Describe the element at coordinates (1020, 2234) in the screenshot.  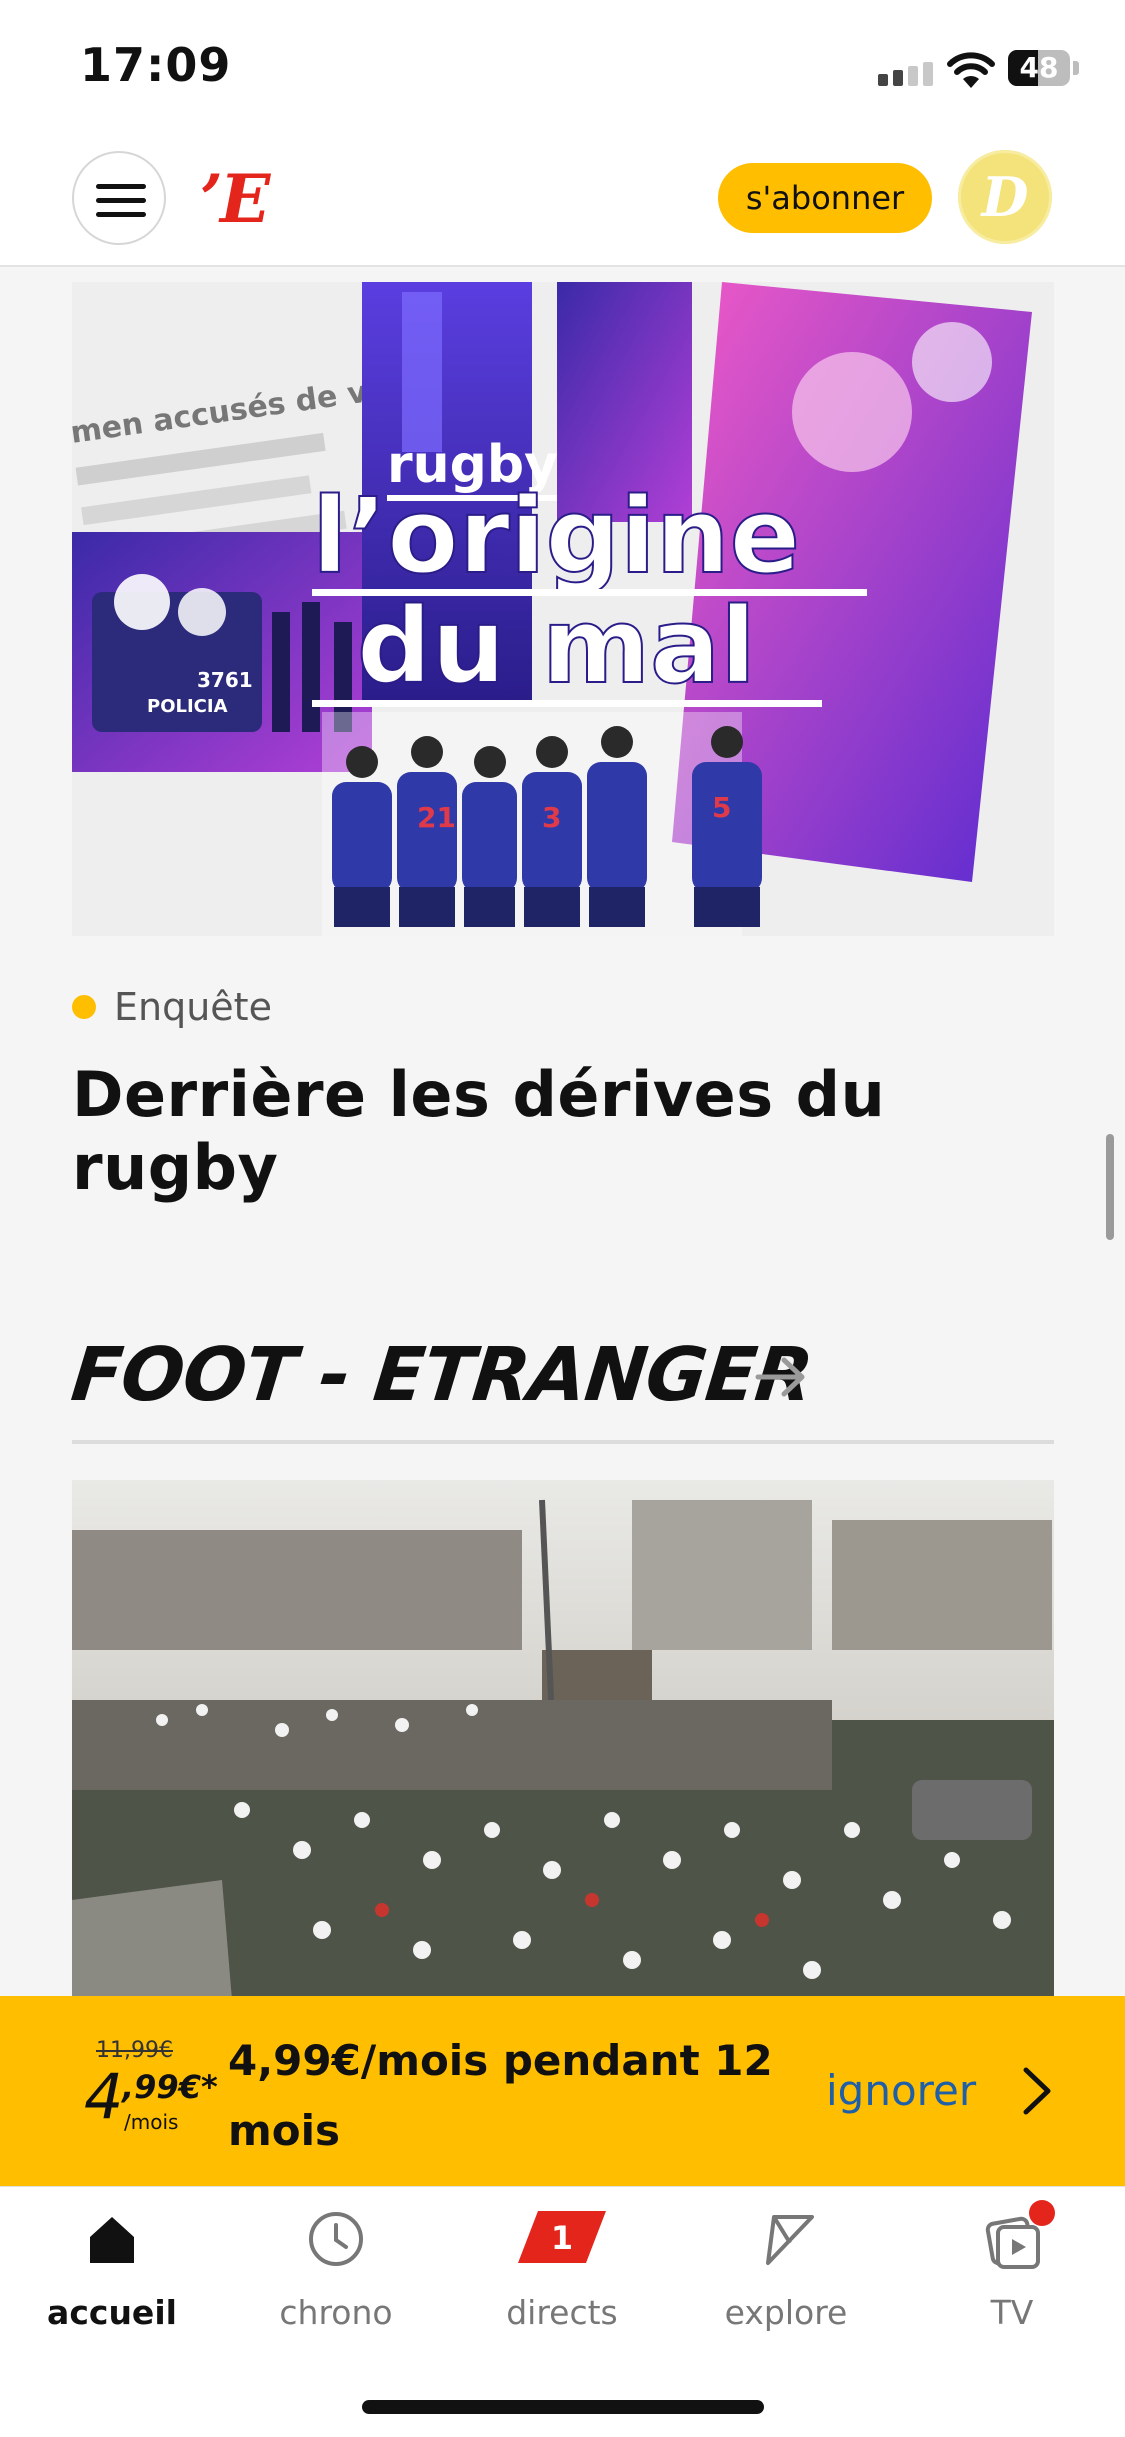
I see `tv-icon` at that location.